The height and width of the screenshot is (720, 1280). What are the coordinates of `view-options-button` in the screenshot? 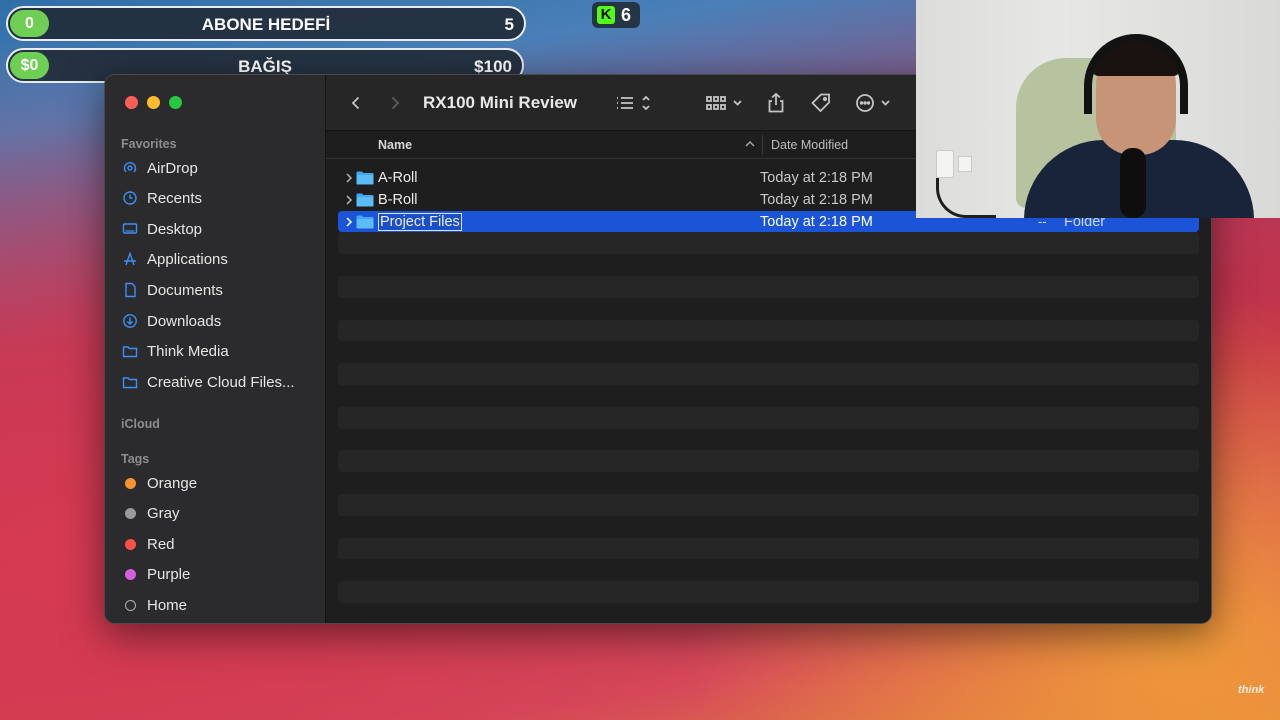 It's located at (633, 103).